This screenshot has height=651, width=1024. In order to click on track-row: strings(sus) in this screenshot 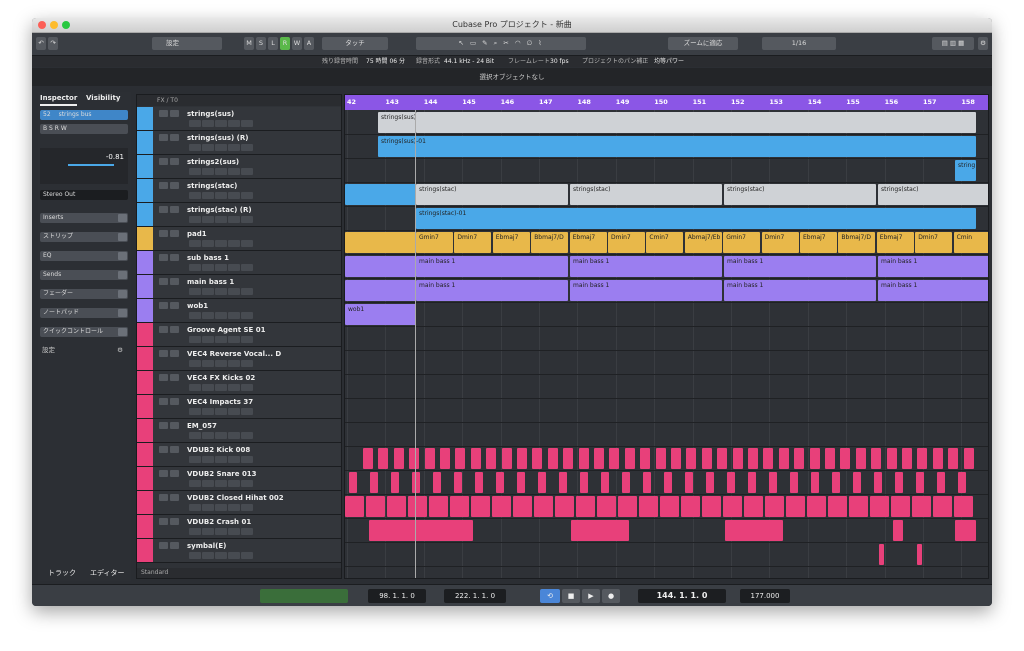, I will do `click(239, 119)`.